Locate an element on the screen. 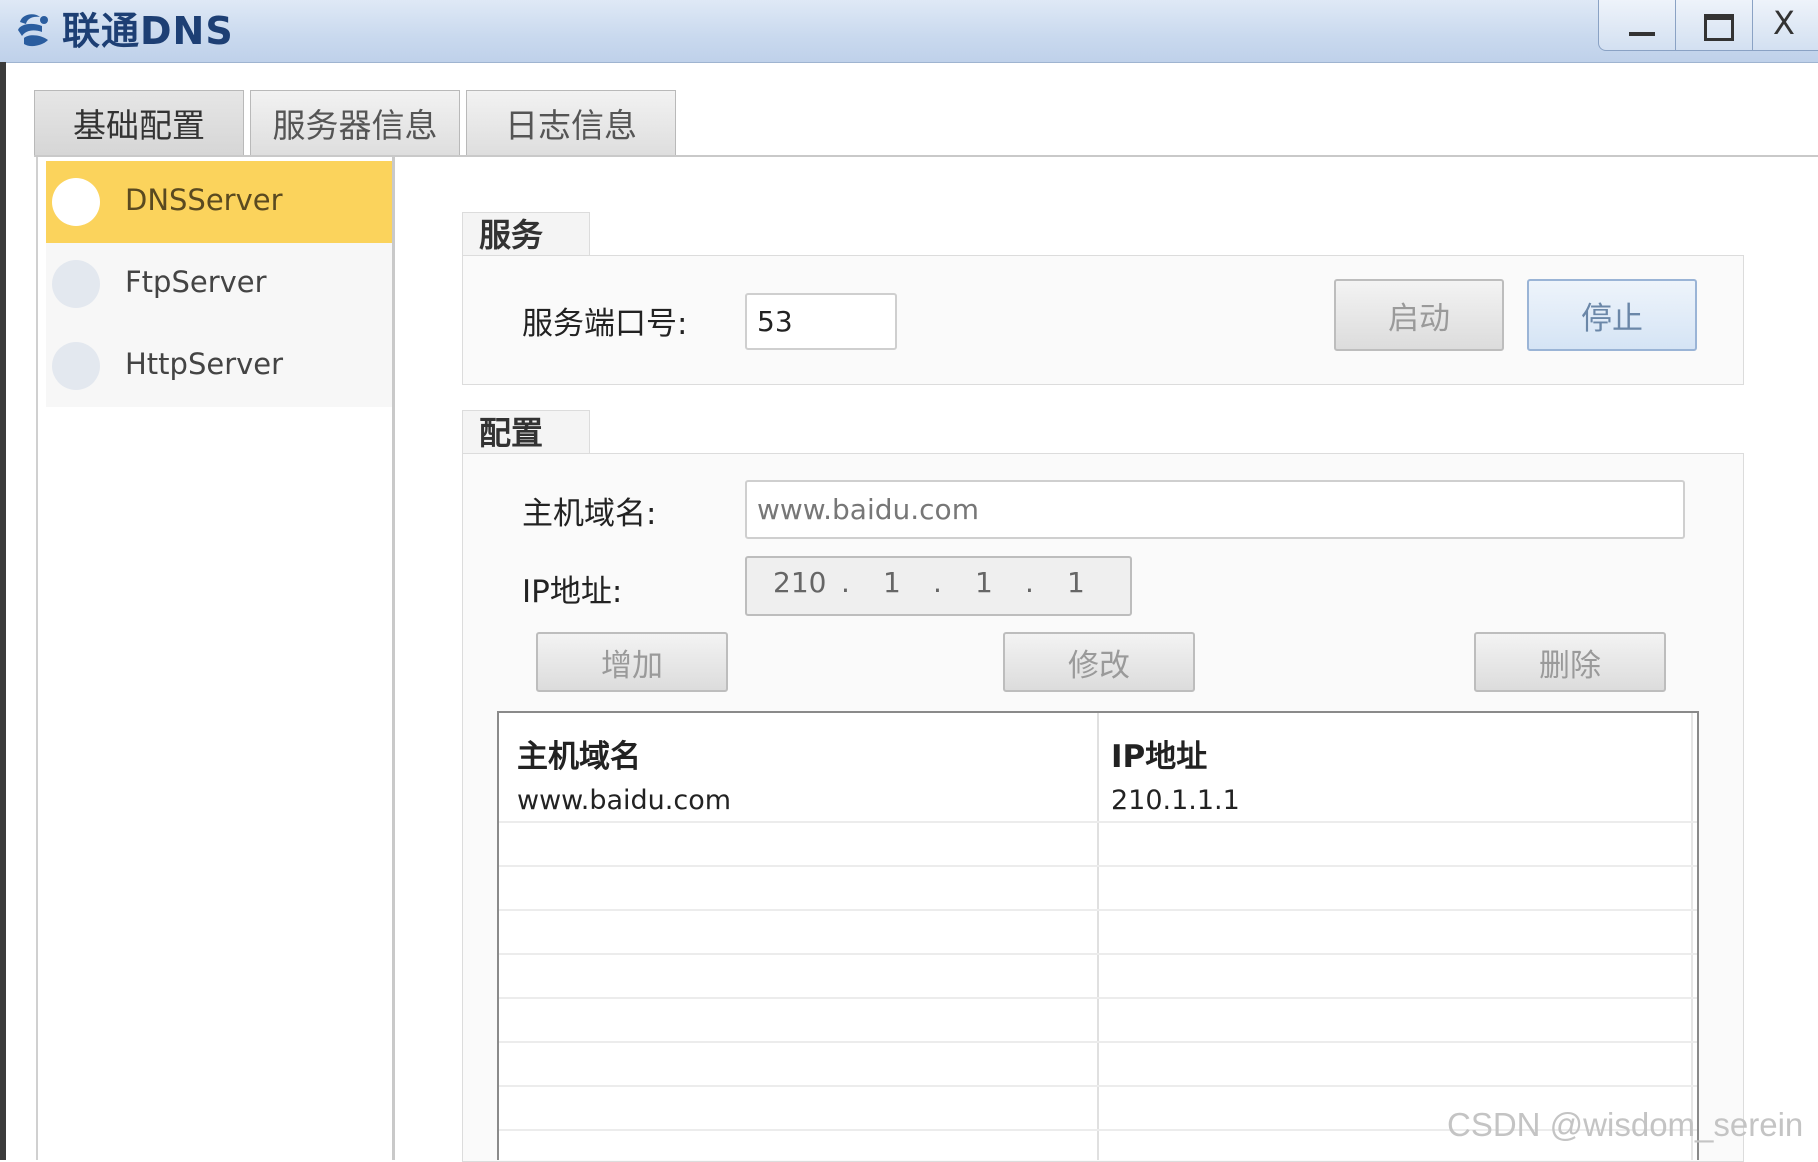  cell-host: www.baidu.com is located at coordinates (624, 800).